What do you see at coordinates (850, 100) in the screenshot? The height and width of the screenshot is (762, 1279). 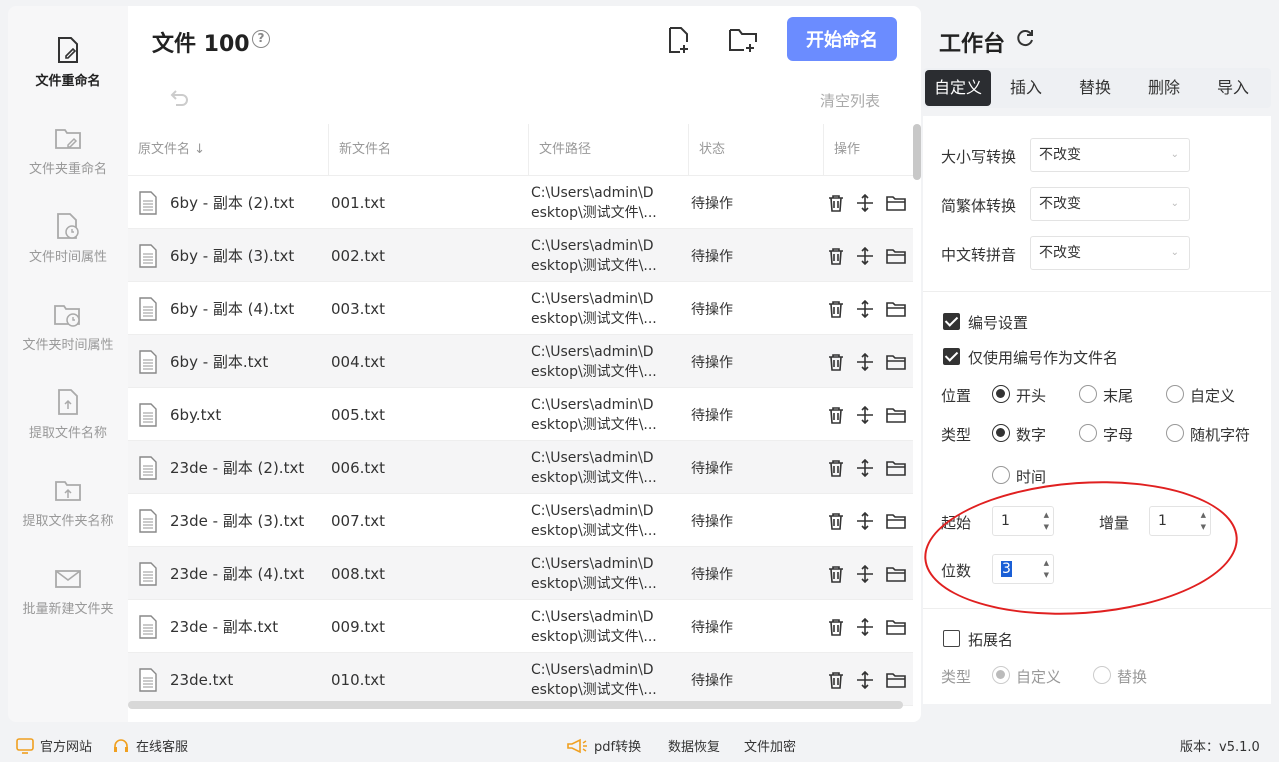 I see `clear-list-button: 清空列表` at bounding box center [850, 100].